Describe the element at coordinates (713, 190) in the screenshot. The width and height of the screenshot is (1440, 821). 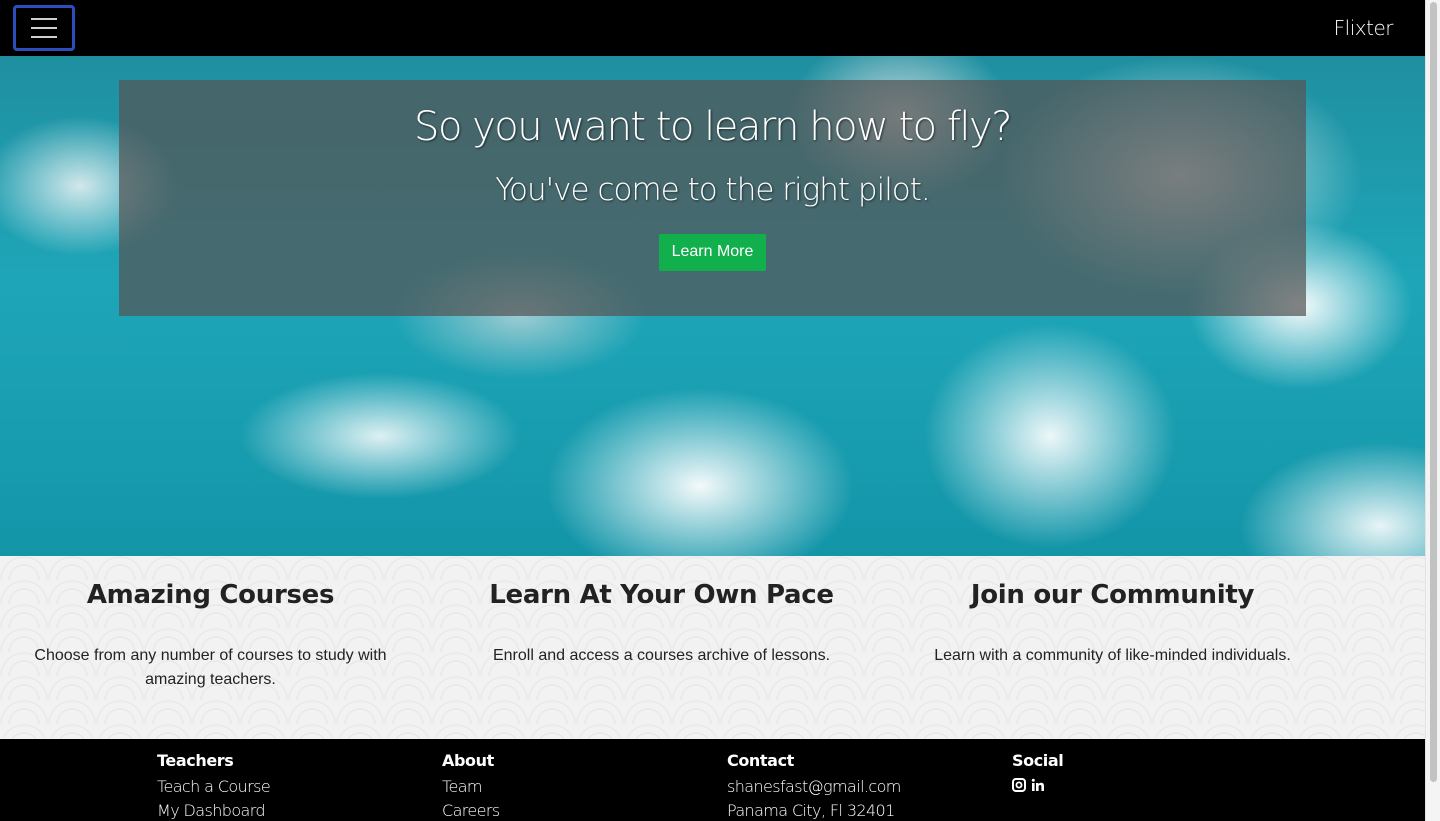
I see `hero-subtitle: You've come to the right pilot.` at that location.